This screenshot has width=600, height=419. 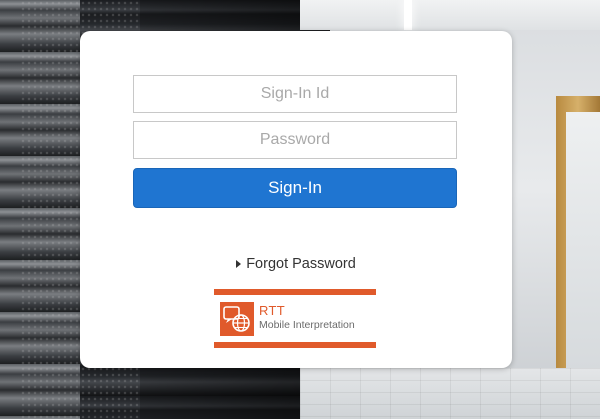 What do you see at coordinates (237, 319) in the screenshot?
I see `globe-translation-icon` at bounding box center [237, 319].